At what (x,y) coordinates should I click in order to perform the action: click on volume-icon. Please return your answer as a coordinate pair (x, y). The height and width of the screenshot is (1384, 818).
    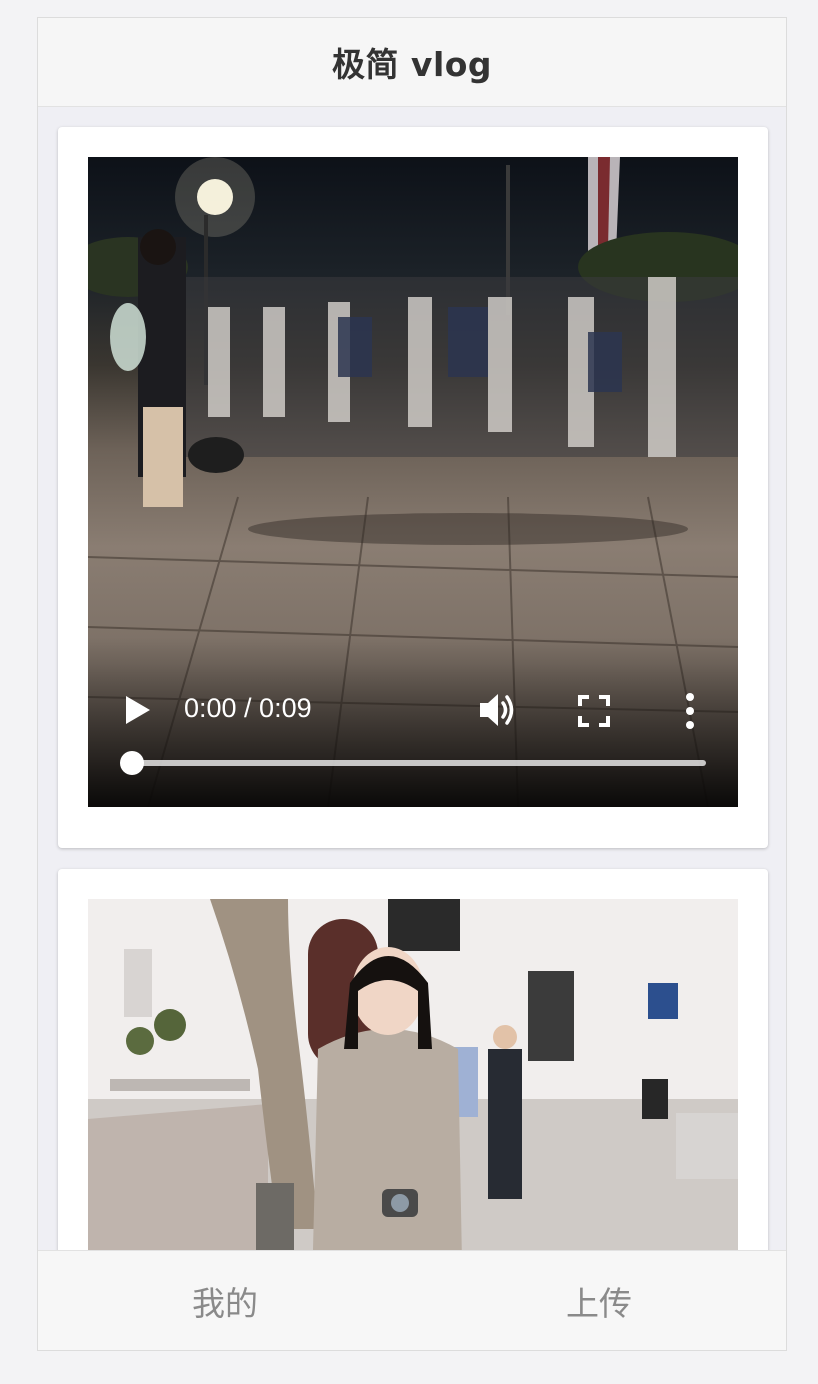
    Looking at the image, I should click on (497, 710).